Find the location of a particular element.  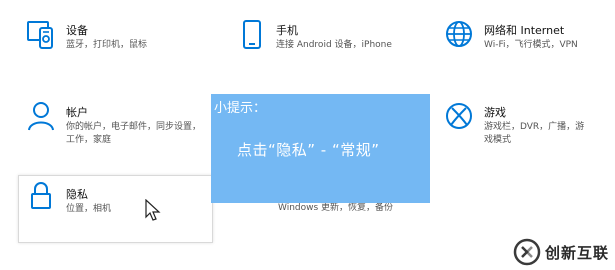

tile-subtitle: 连接 Android 设备，iPhone is located at coordinates (334, 45).